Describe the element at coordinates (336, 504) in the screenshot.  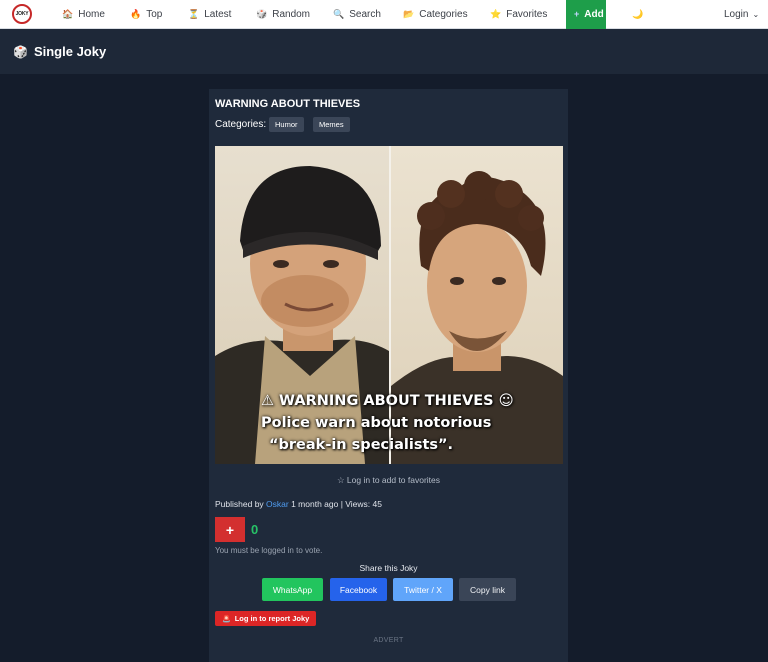
I see `published-suffix: 1 month ago | Views: 45` at that location.